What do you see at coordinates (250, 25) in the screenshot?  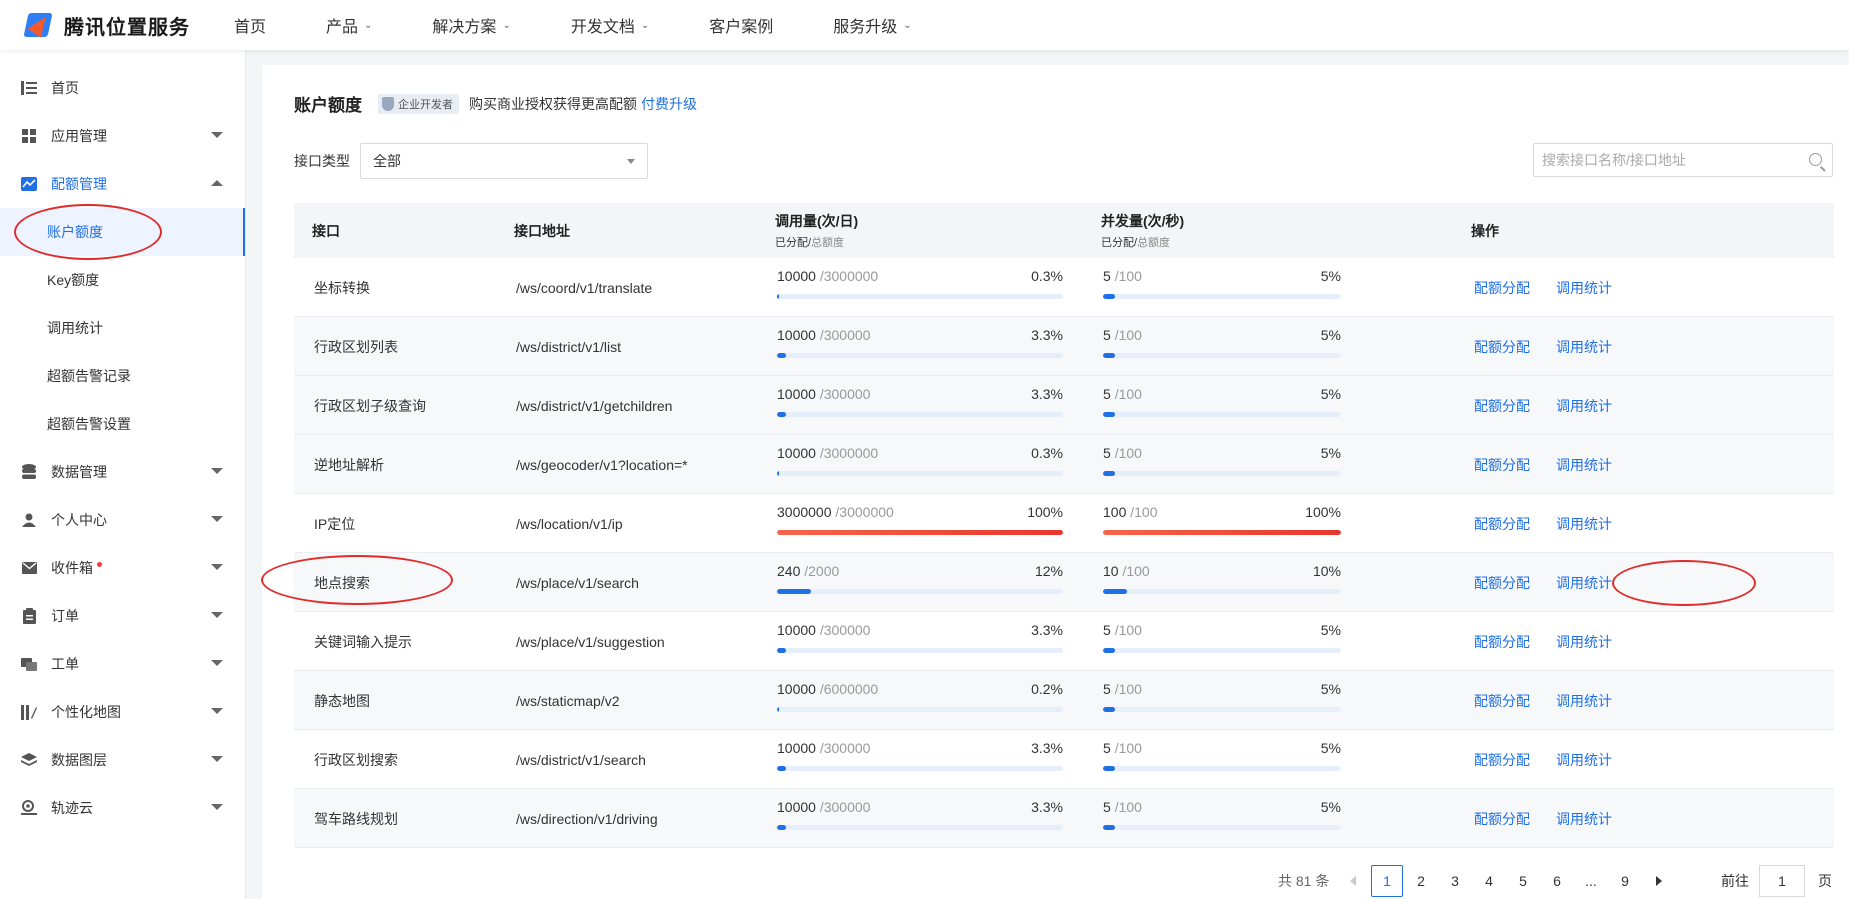 I see `nav-home: 首页` at bounding box center [250, 25].